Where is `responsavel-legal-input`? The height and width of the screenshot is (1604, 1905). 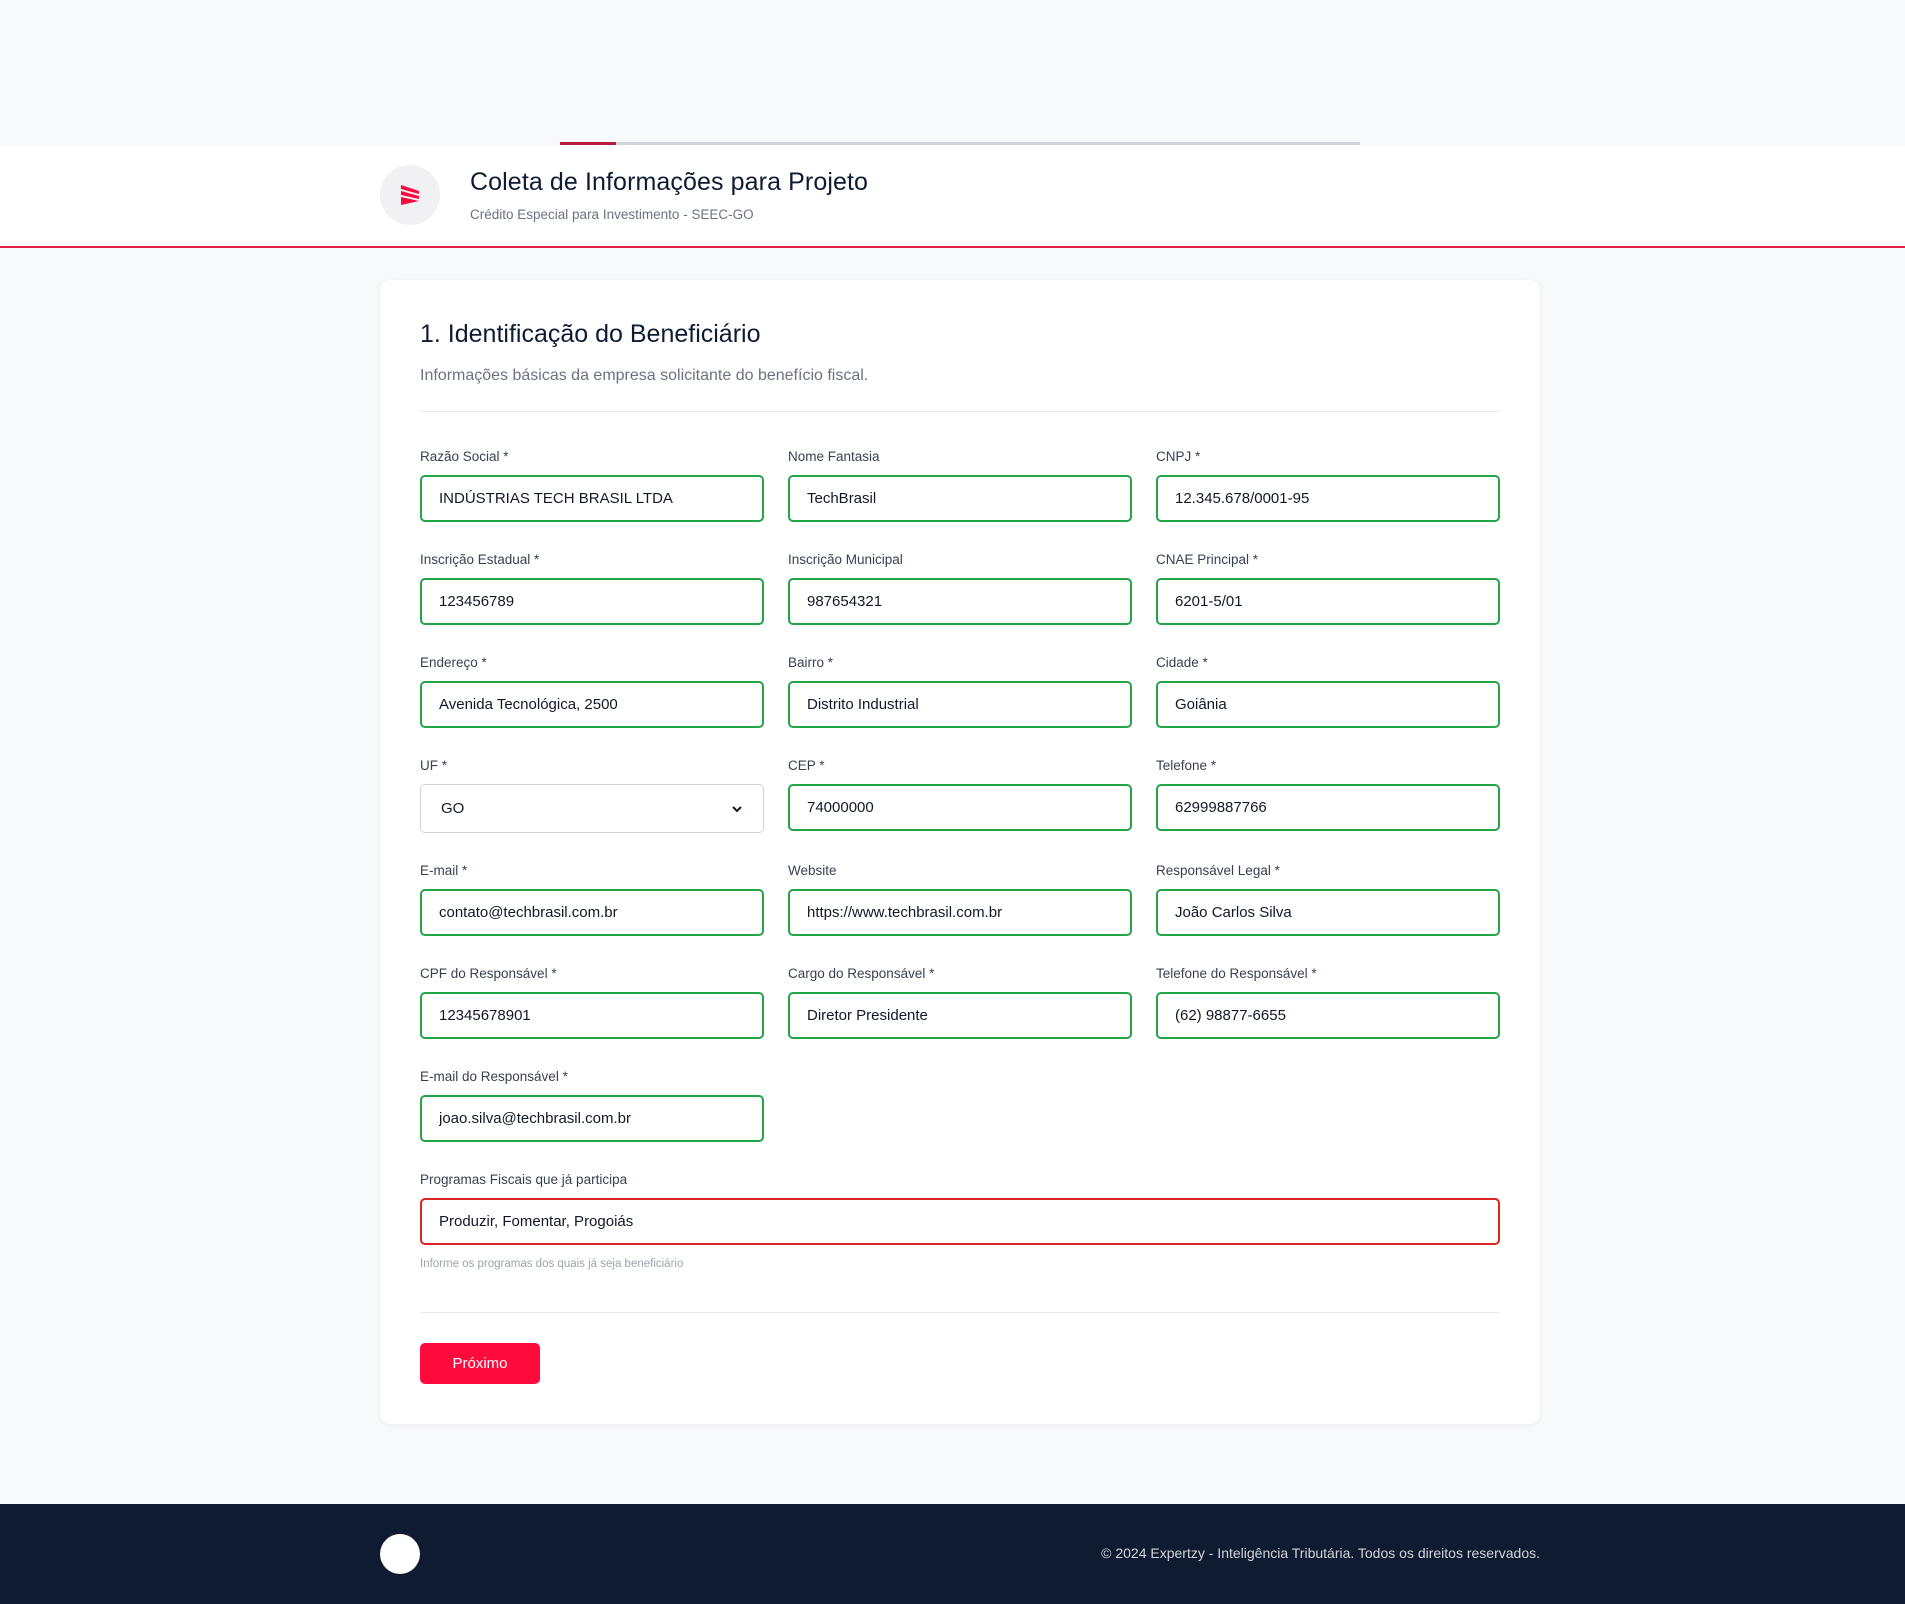
responsavel-legal-input is located at coordinates (1328, 912).